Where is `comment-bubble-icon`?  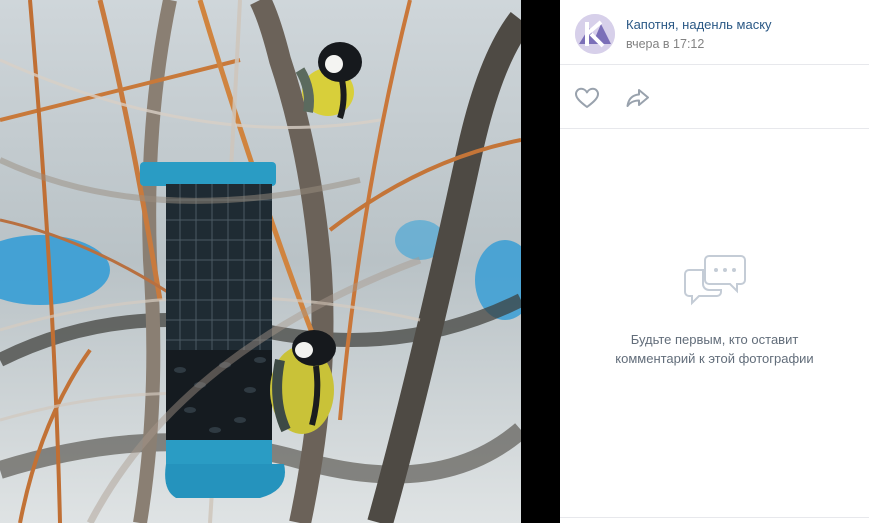
comment-bubble-icon is located at coordinates (715, 280).